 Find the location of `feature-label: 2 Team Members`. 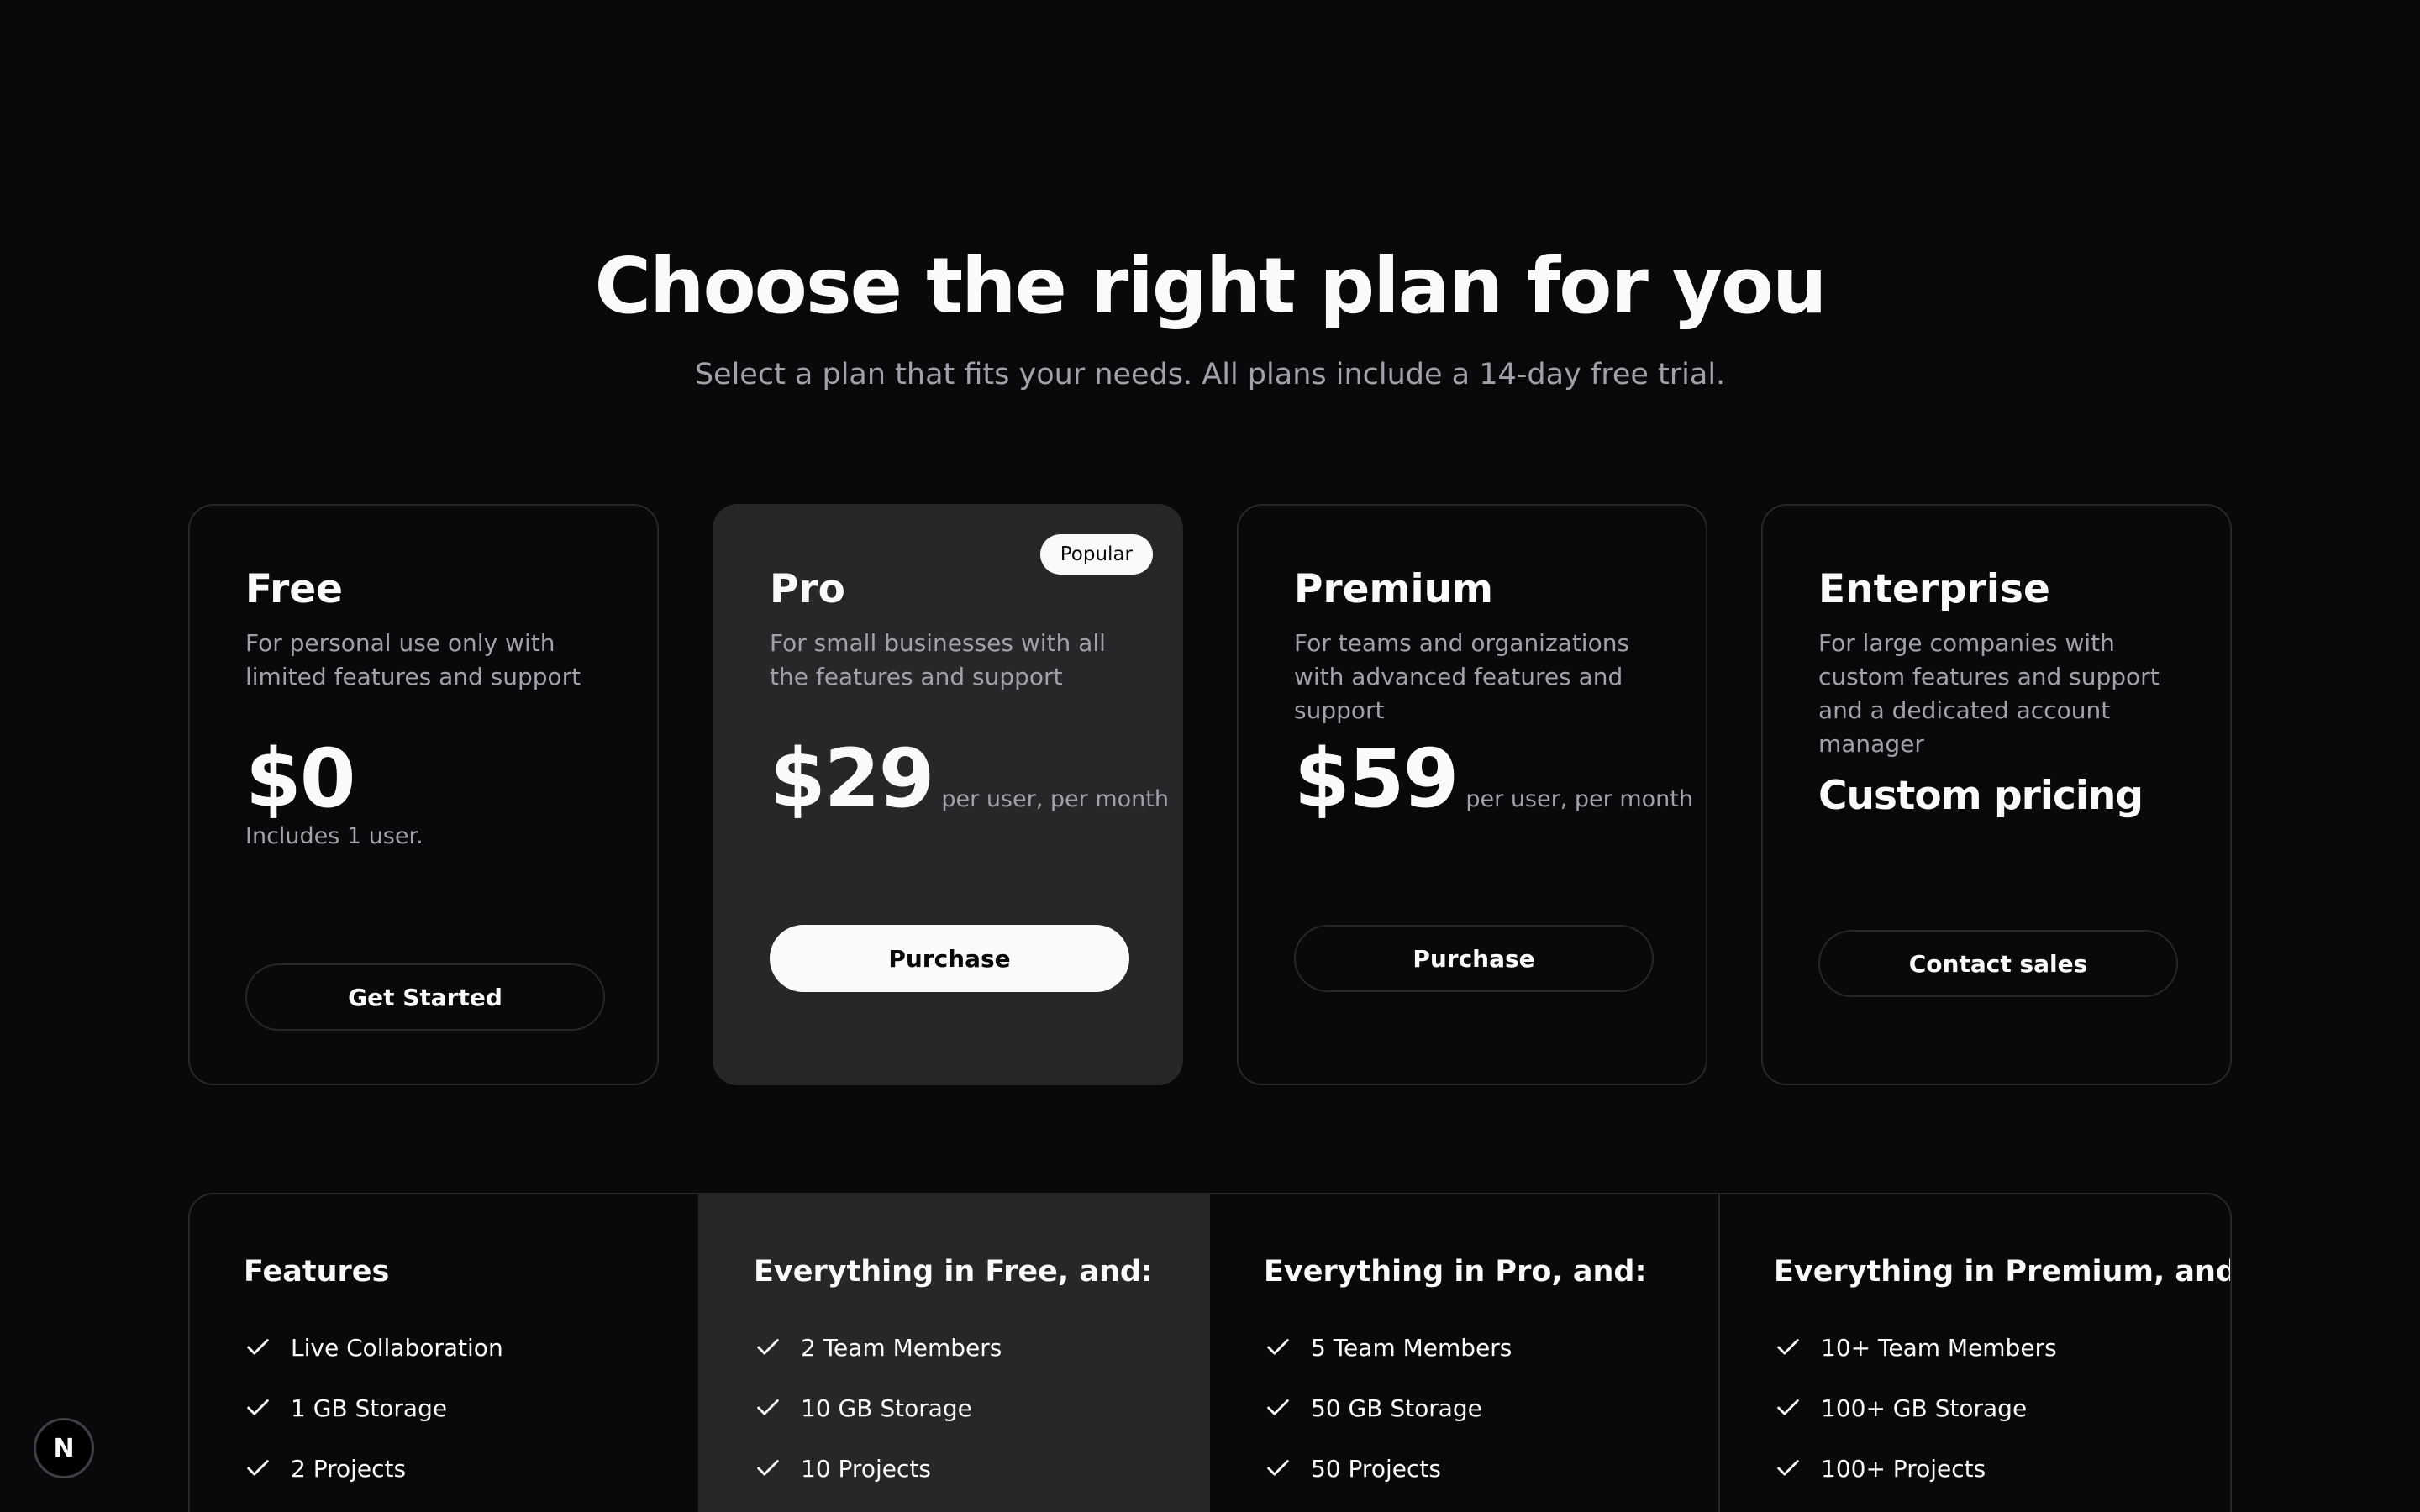

feature-label: 2 Team Members is located at coordinates (901, 1347).